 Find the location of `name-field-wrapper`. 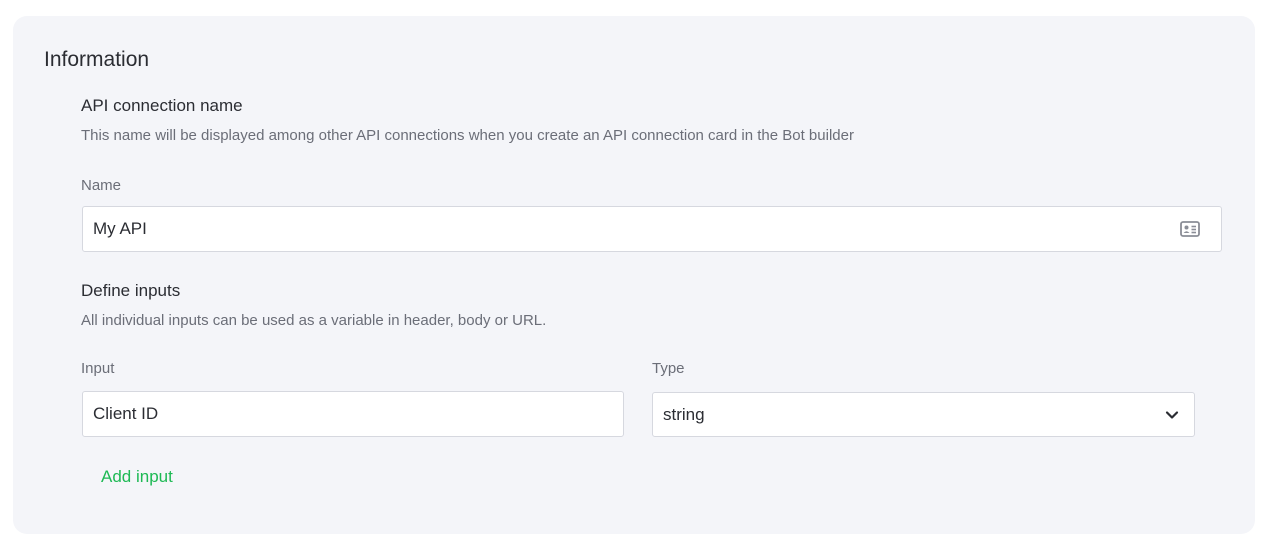

name-field-wrapper is located at coordinates (652, 229).